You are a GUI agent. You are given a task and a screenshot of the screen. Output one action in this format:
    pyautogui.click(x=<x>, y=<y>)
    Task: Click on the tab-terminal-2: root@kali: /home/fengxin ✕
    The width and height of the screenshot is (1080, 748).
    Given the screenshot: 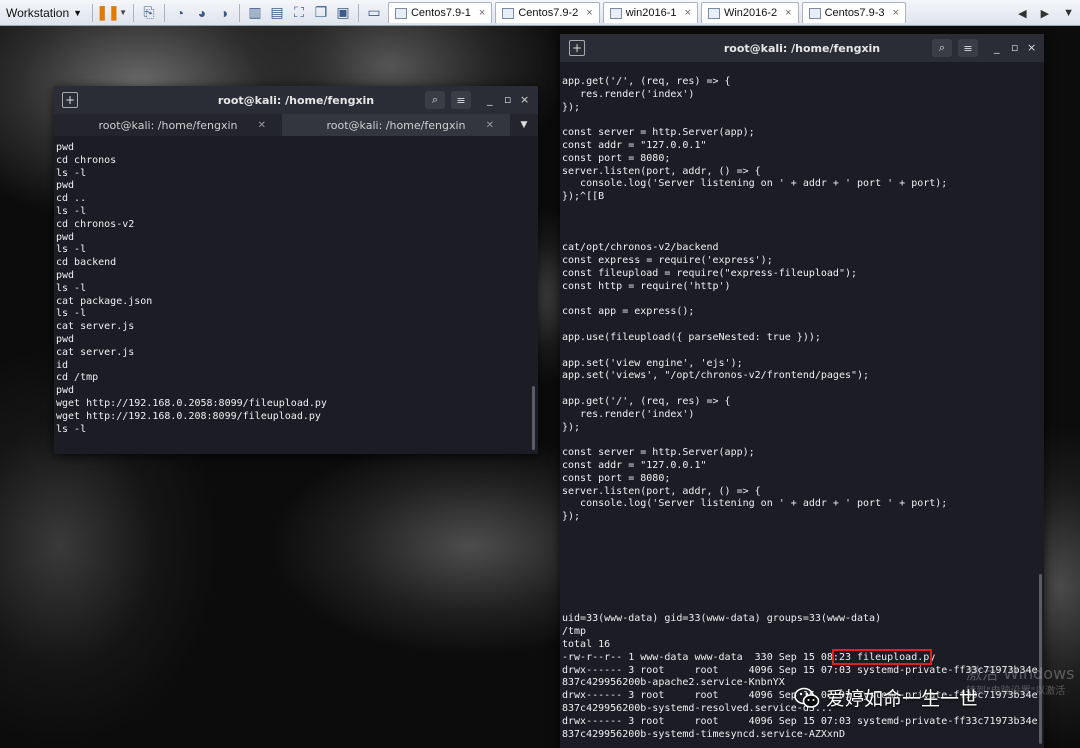 What is the action you would take?
    pyautogui.click(x=396, y=125)
    